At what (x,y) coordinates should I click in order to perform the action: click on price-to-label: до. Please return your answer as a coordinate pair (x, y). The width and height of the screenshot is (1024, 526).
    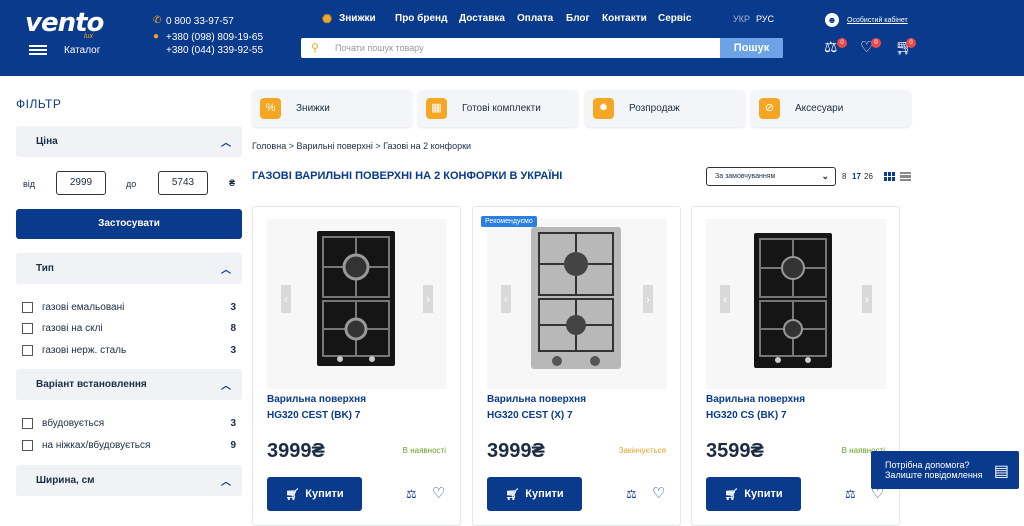
    Looking at the image, I should click on (131, 184).